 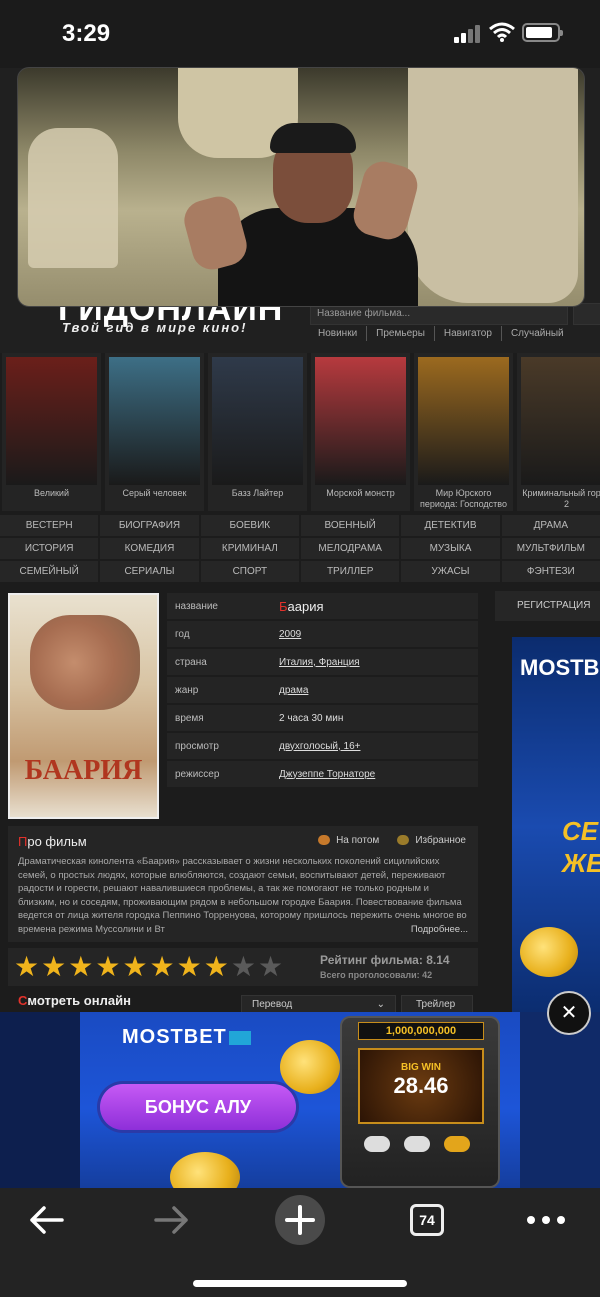 What do you see at coordinates (550, 571) in the screenshot?
I see `genre-link: ФЭНТЕЗИ` at bounding box center [550, 571].